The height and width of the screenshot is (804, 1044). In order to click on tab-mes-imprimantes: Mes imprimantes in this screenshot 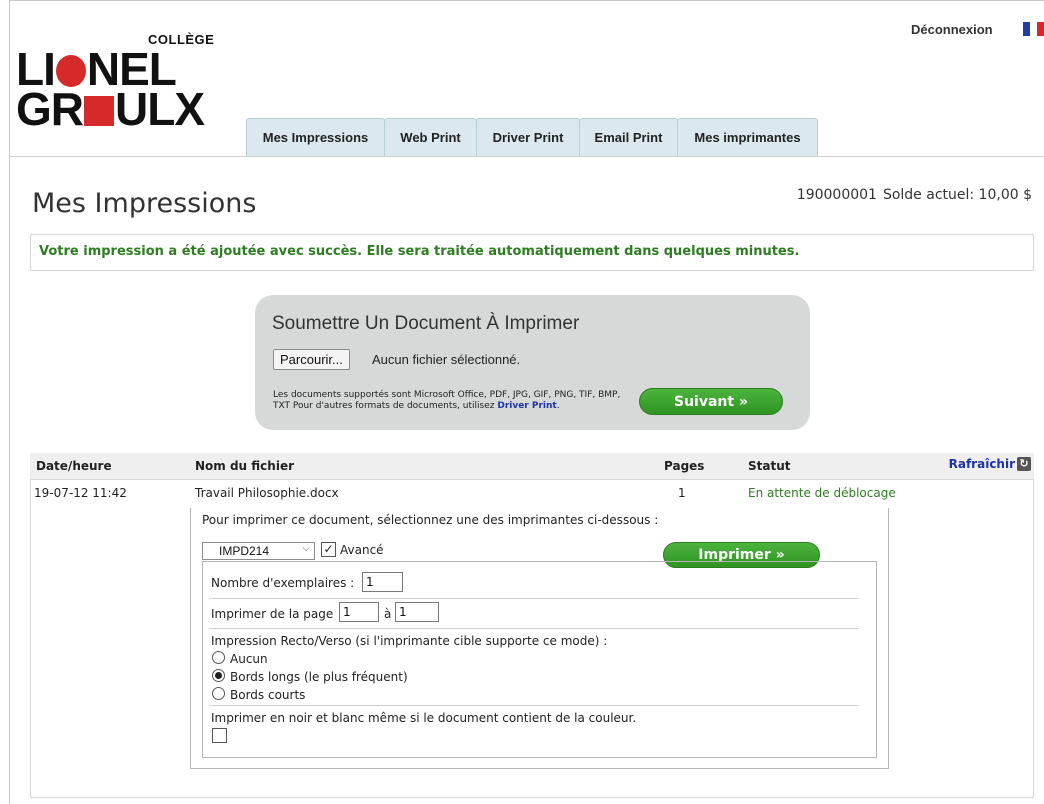, I will do `click(747, 137)`.